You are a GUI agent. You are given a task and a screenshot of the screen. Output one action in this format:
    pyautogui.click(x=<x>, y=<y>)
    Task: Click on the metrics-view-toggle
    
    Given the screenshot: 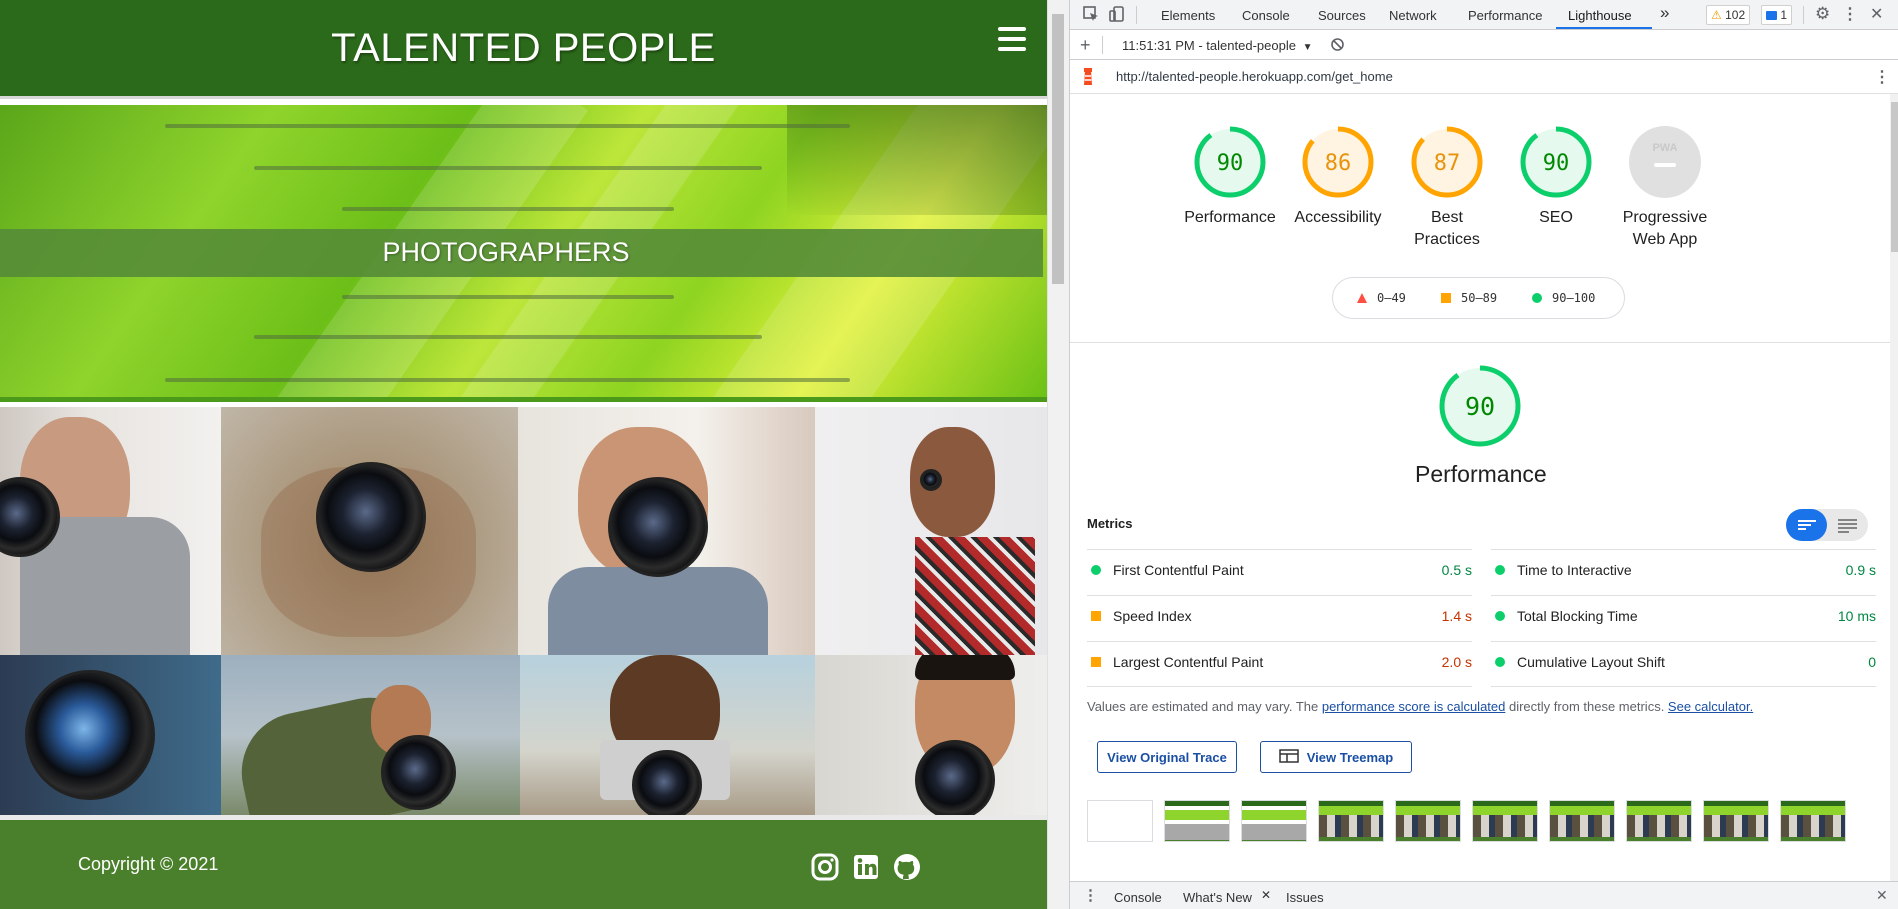 What is the action you would take?
    pyautogui.click(x=1827, y=525)
    